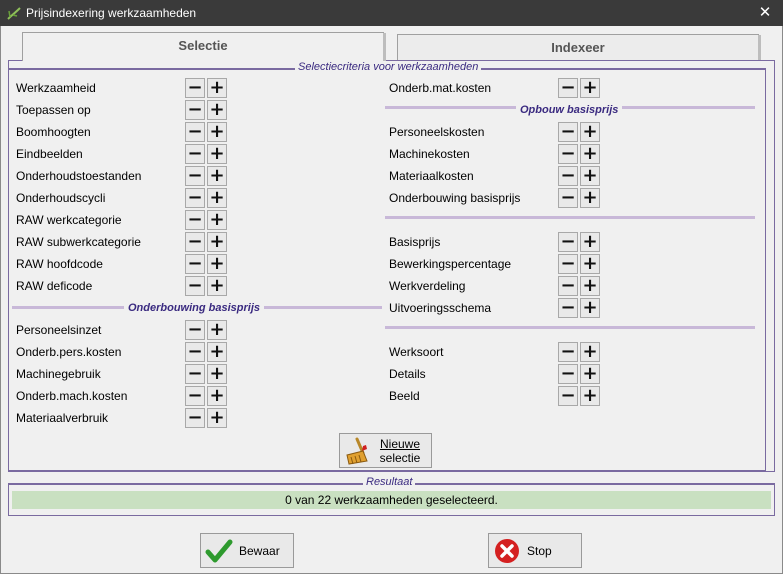 The image size is (783, 574). Describe the element at coordinates (69, 220) in the screenshot. I see `criteria-label: RAW werkcategorie` at that location.